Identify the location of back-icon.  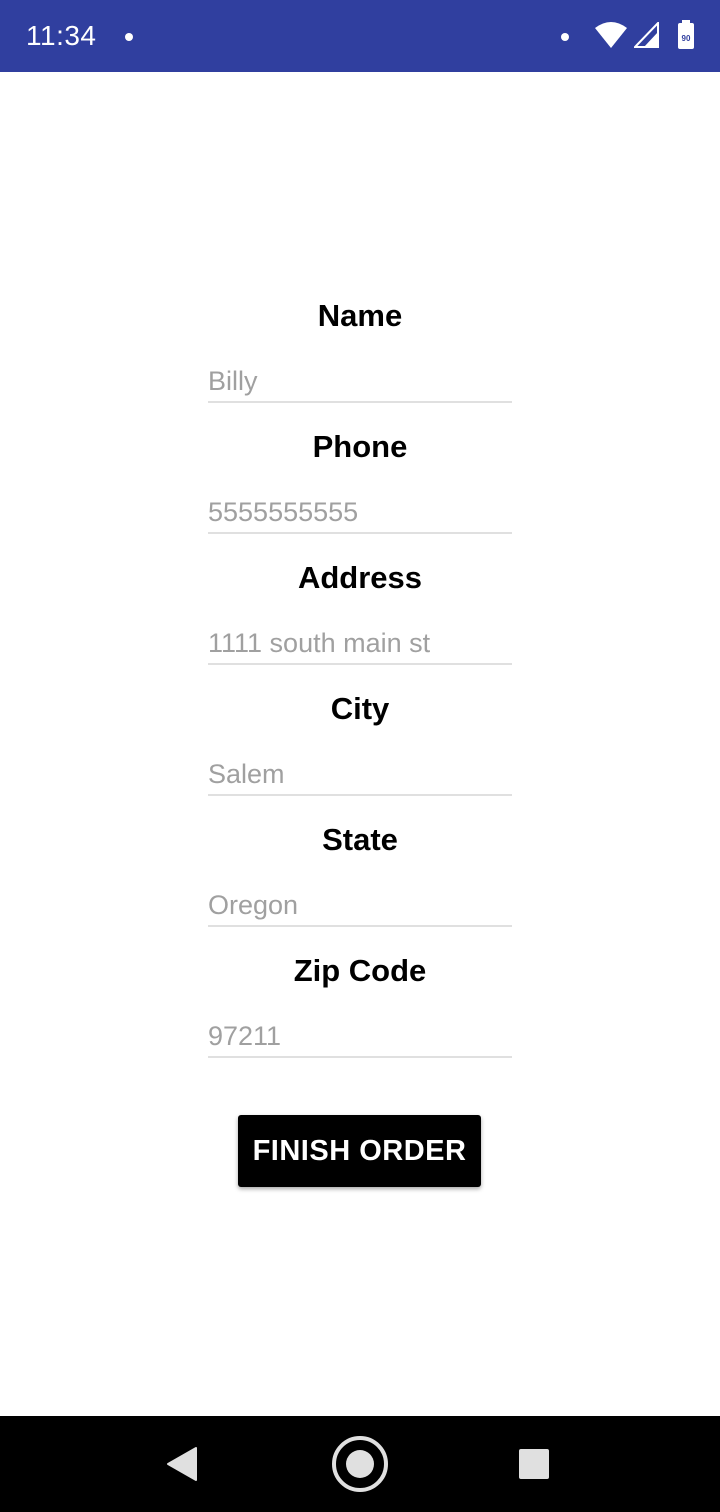
(182, 1464).